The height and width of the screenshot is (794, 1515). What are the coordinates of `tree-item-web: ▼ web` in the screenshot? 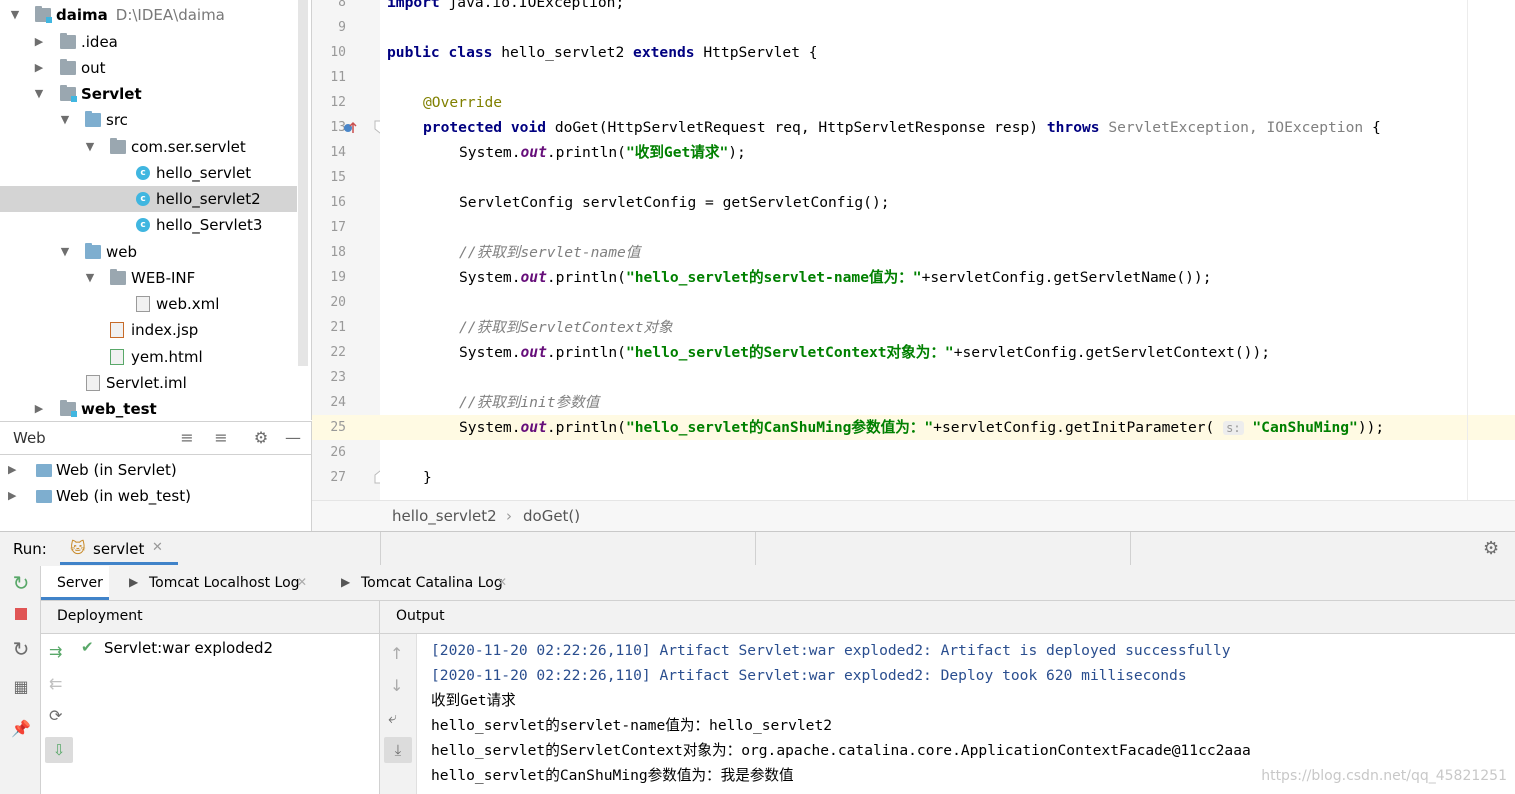 It's located at (148, 252).